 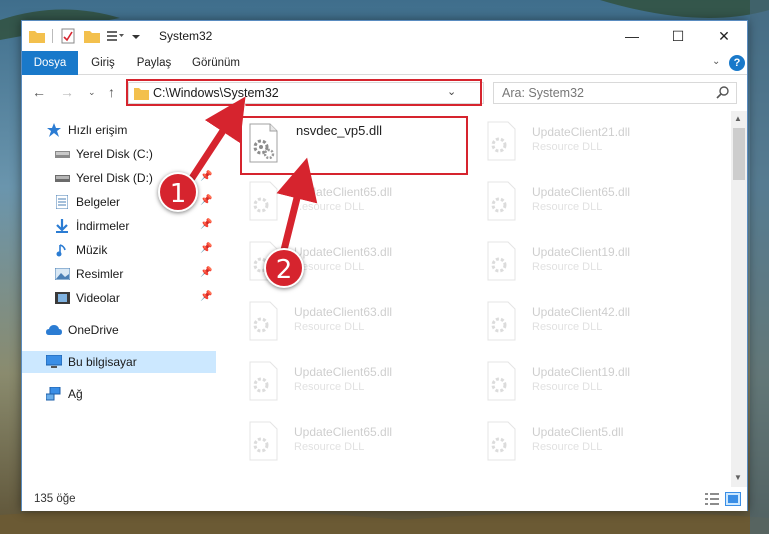 What do you see at coordinates (93, 330) in the screenshot?
I see `nav-onedrive-label: OneDrive` at bounding box center [93, 330].